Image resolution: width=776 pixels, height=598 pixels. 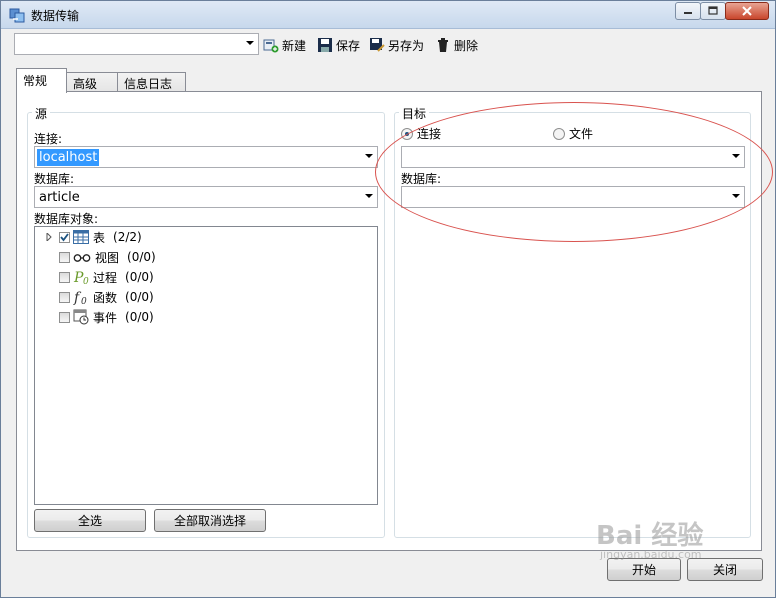 I want to click on tree-item-label: 表, so click(x=99, y=237).